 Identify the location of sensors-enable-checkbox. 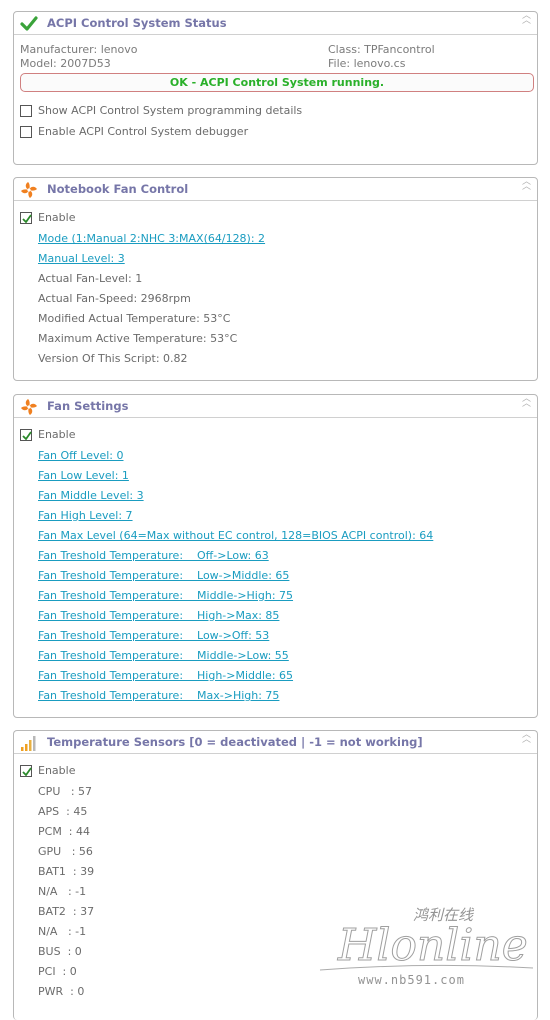
(26, 771).